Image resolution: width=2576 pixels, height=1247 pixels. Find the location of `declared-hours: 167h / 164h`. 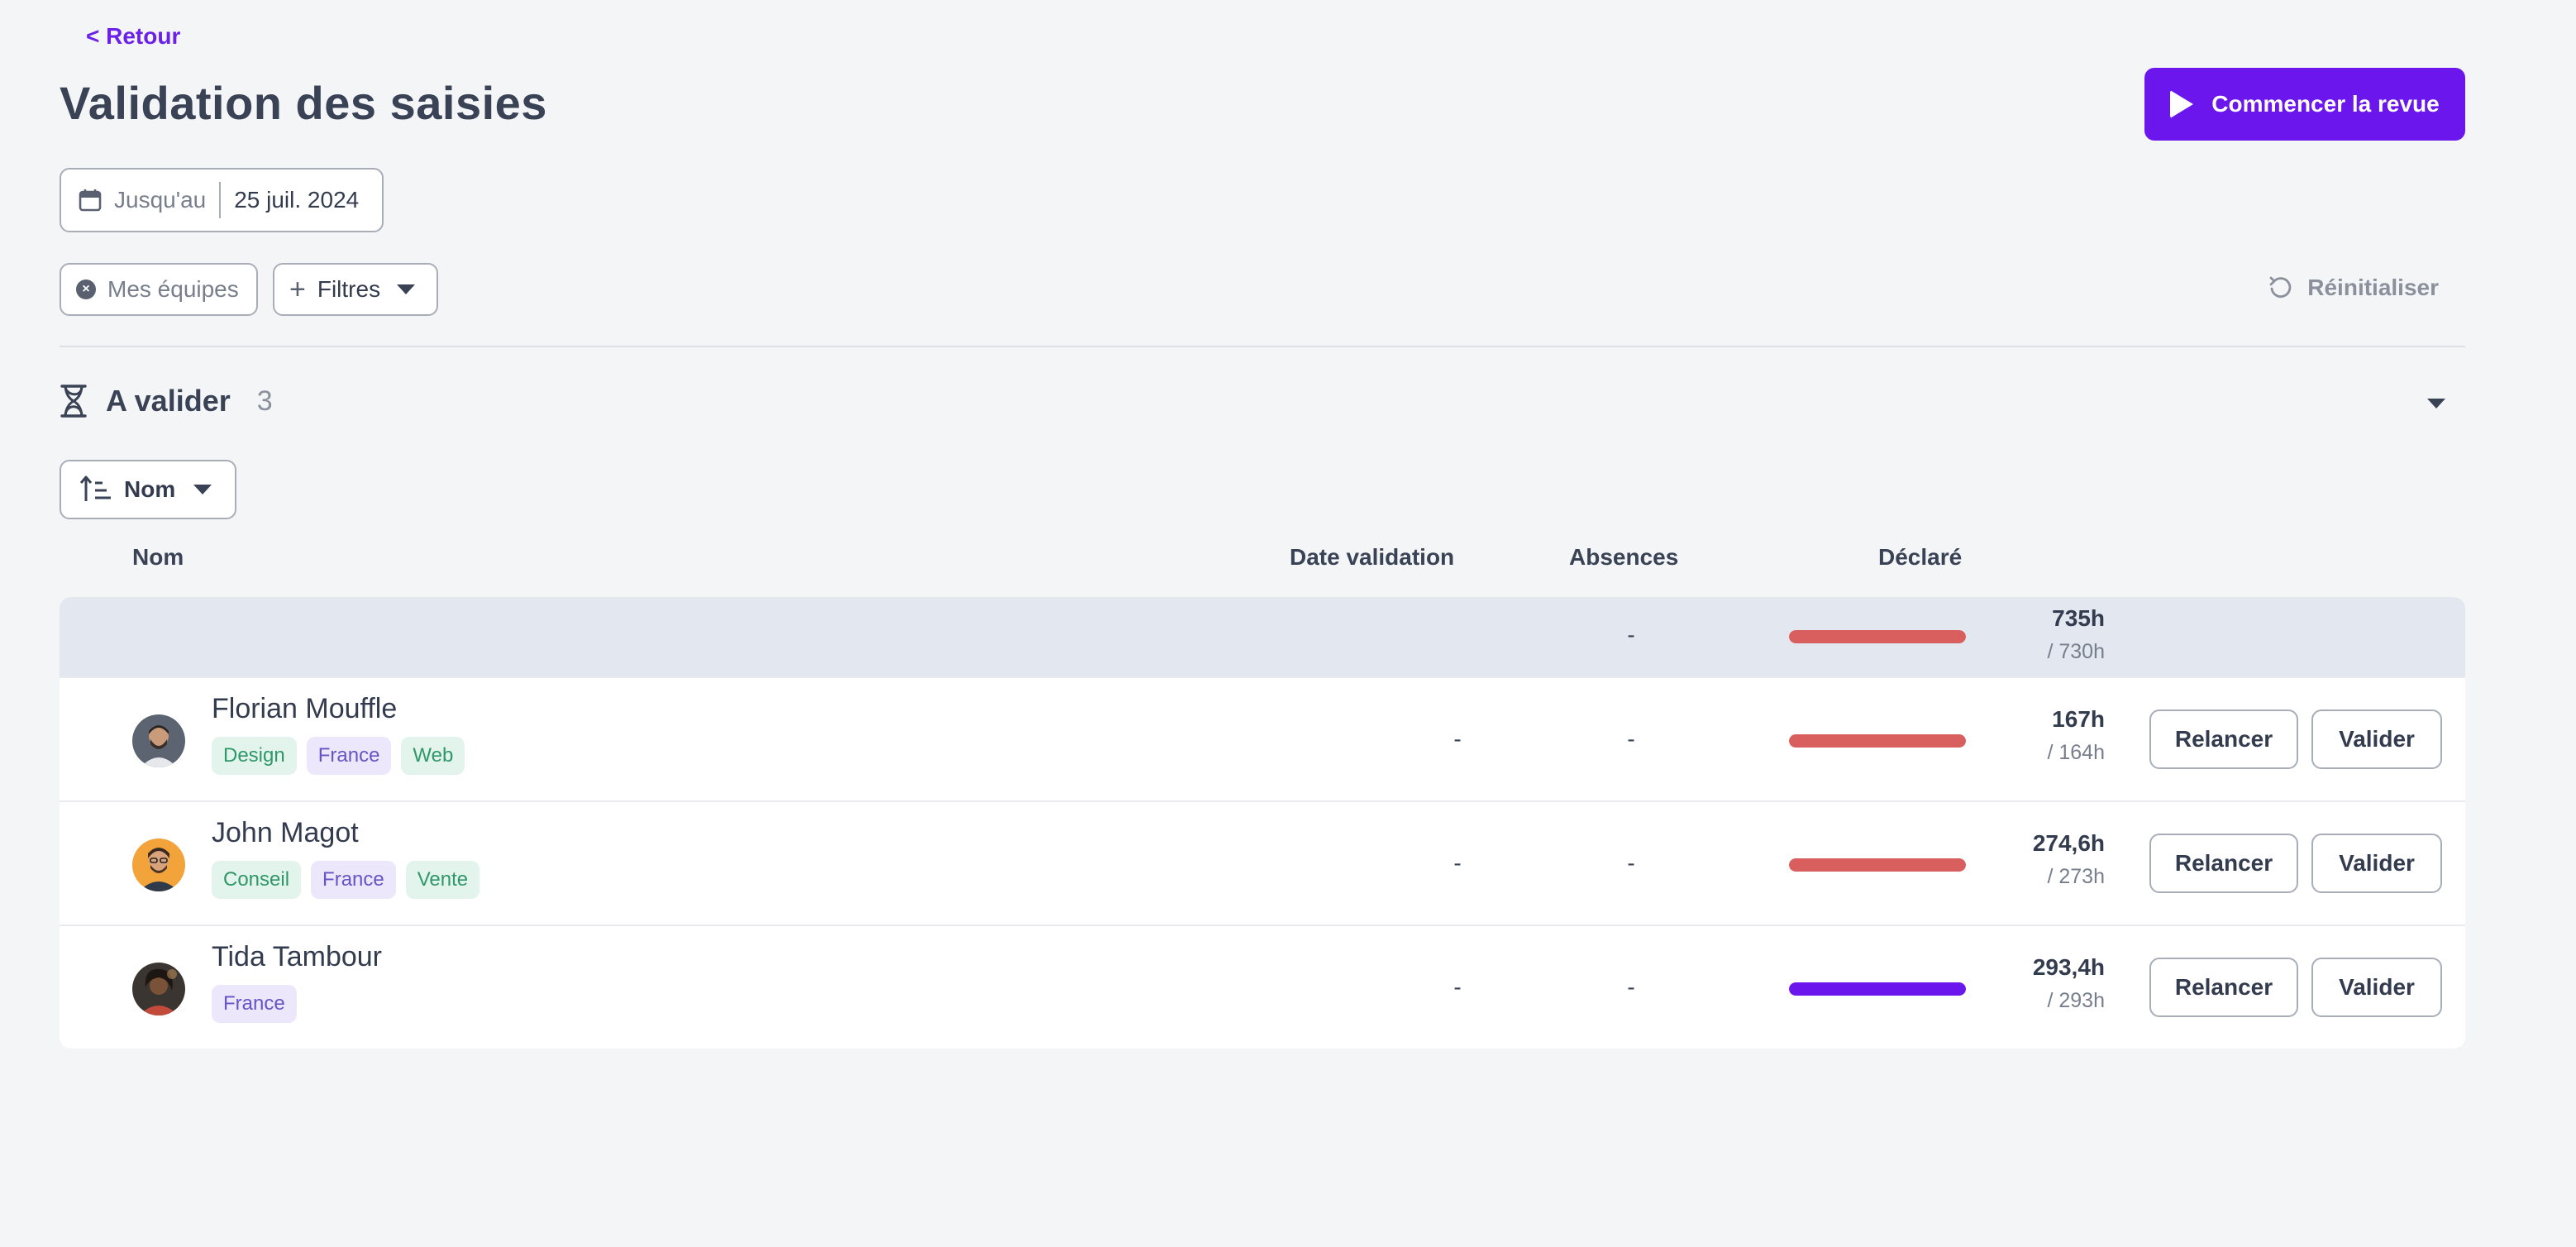

declared-hours: 167h / 164h is located at coordinates (1984, 739).